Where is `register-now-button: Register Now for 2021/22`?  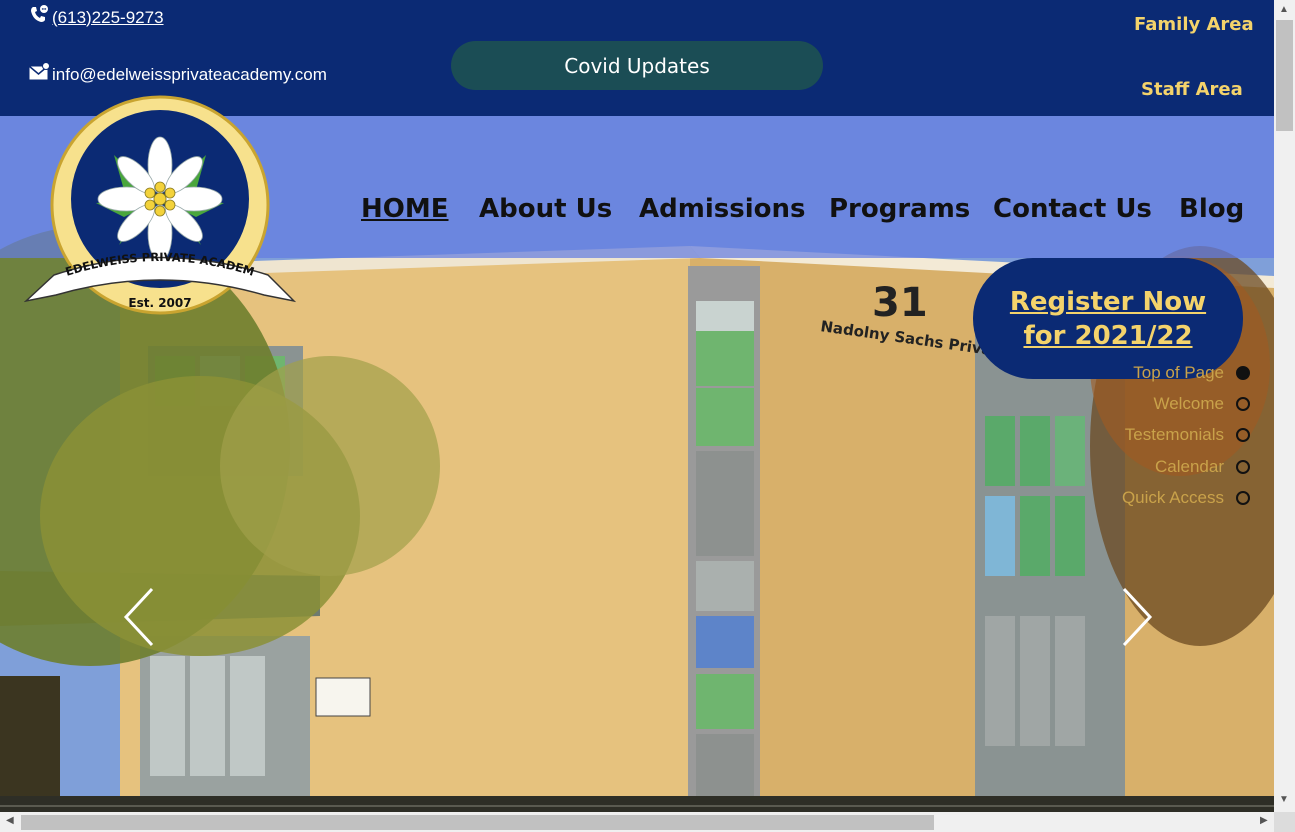 register-now-button: Register Now for 2021/22 is located at coordinates (1108, 318).